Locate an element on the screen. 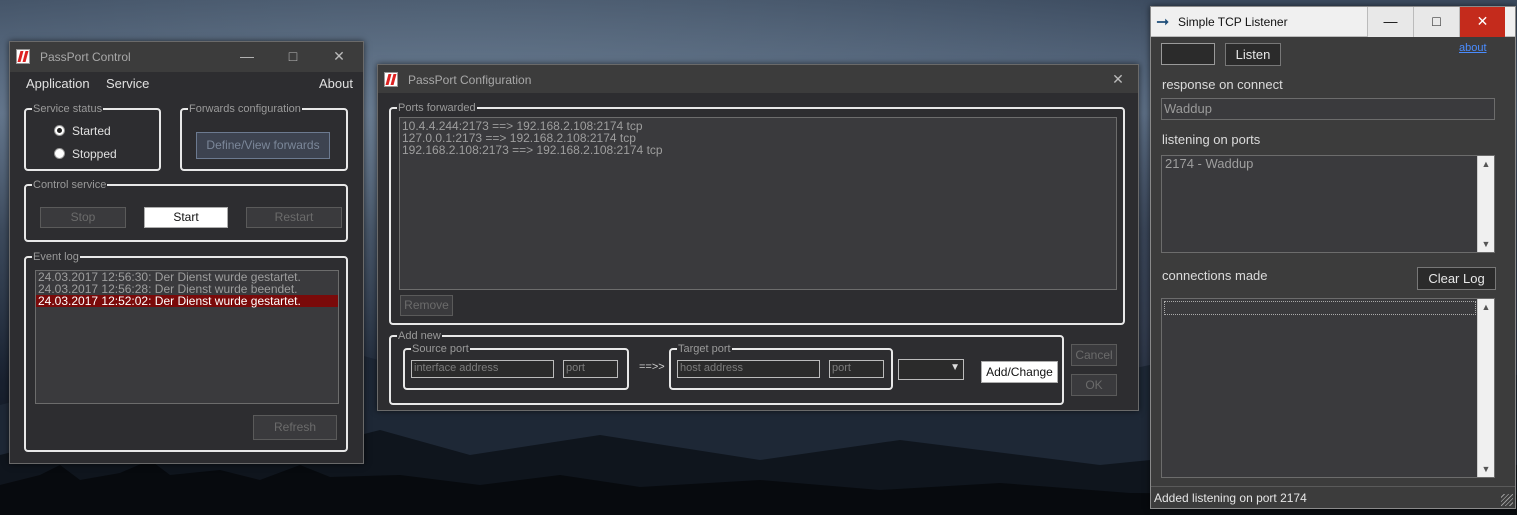  stopped-label: Stopped is located at coordinates (94, 154).